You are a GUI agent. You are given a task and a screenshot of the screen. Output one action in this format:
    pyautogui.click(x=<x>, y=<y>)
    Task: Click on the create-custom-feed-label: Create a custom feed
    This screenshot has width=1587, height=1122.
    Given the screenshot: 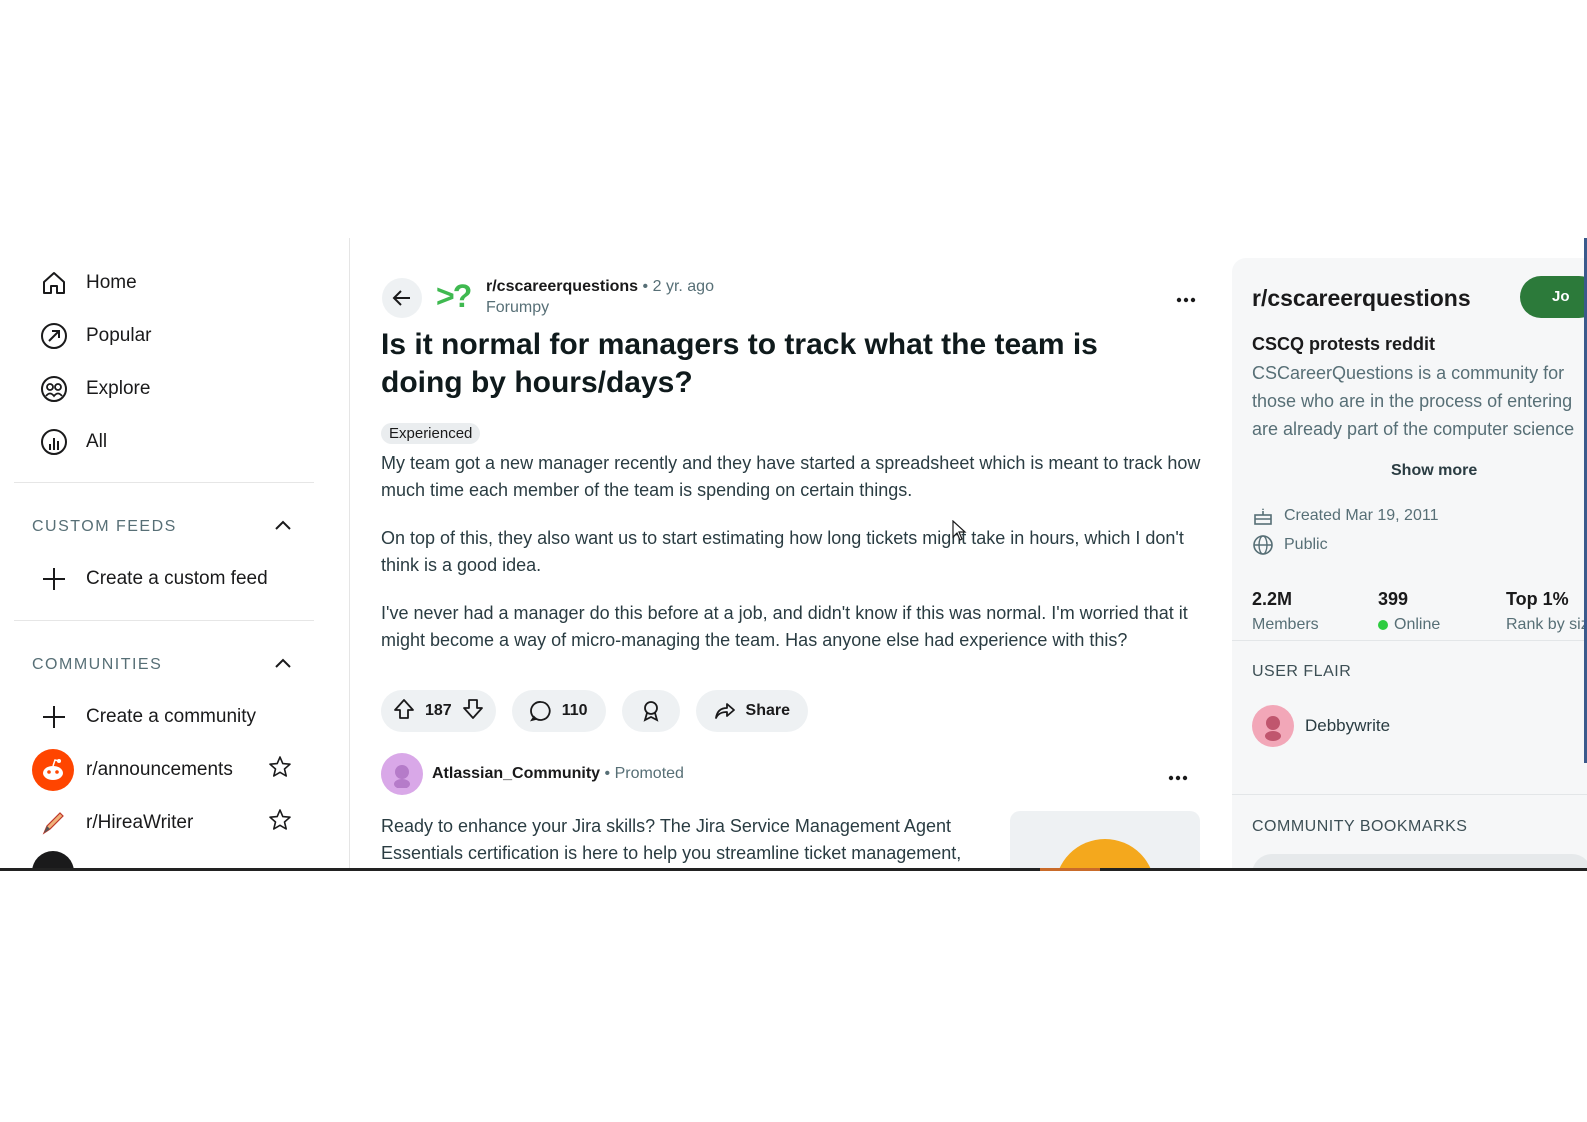 What is the action you would take?
    pyautogui.click(x=177, y=578)
    